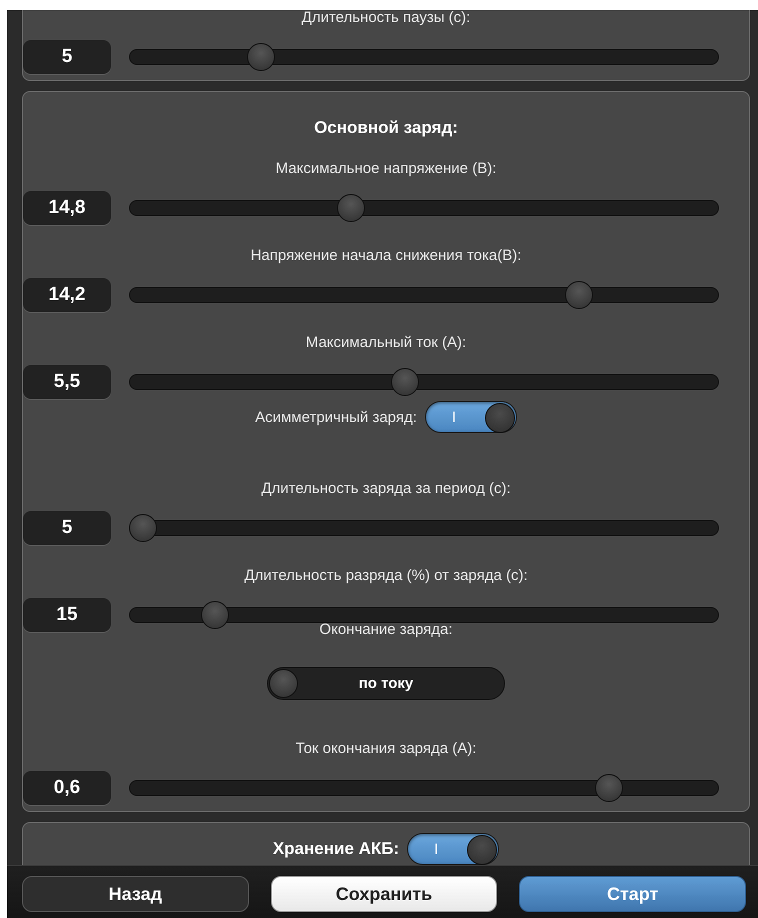  What do you see at coordinates (632, 894) in the screenshot?
I see `start-button: Старт` at bounding box center [632, 894].